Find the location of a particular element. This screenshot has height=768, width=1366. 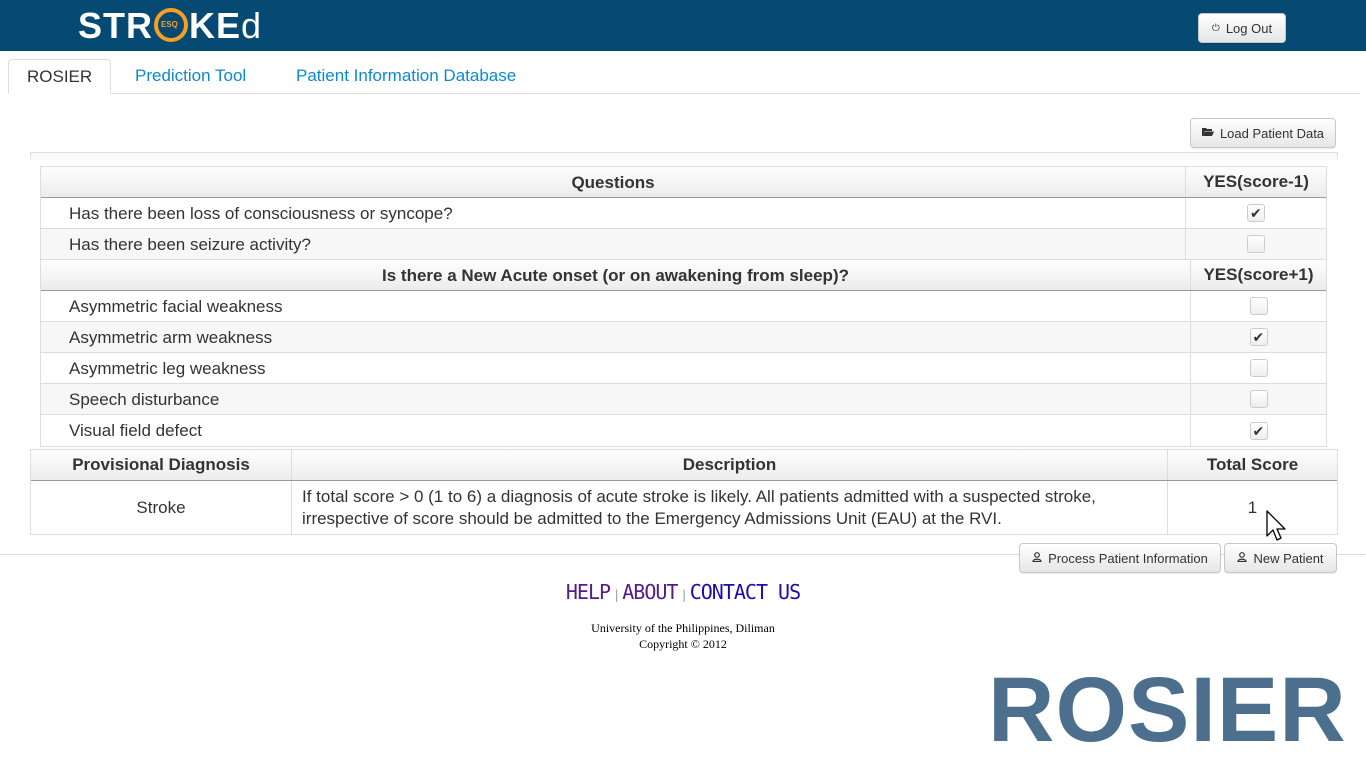

table-row: Visual field defect is located at coordinates (683, 430).